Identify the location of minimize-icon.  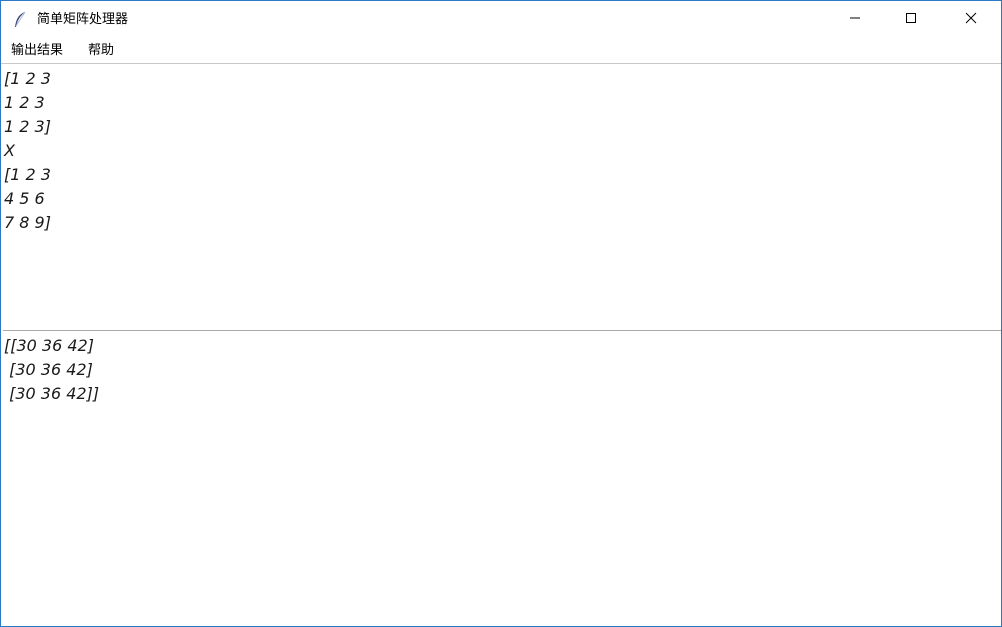
(855, 20).